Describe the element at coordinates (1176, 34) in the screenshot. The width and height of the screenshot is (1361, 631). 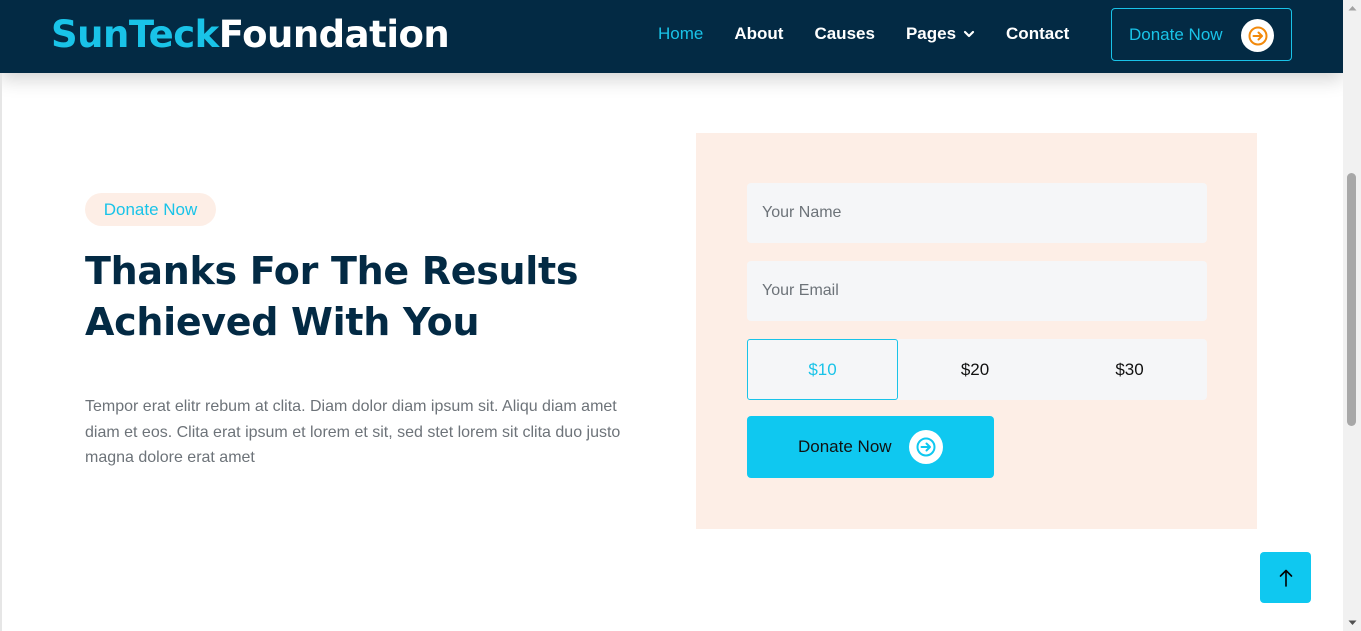
I see `nav-donate-label: Donate Now` at that location.